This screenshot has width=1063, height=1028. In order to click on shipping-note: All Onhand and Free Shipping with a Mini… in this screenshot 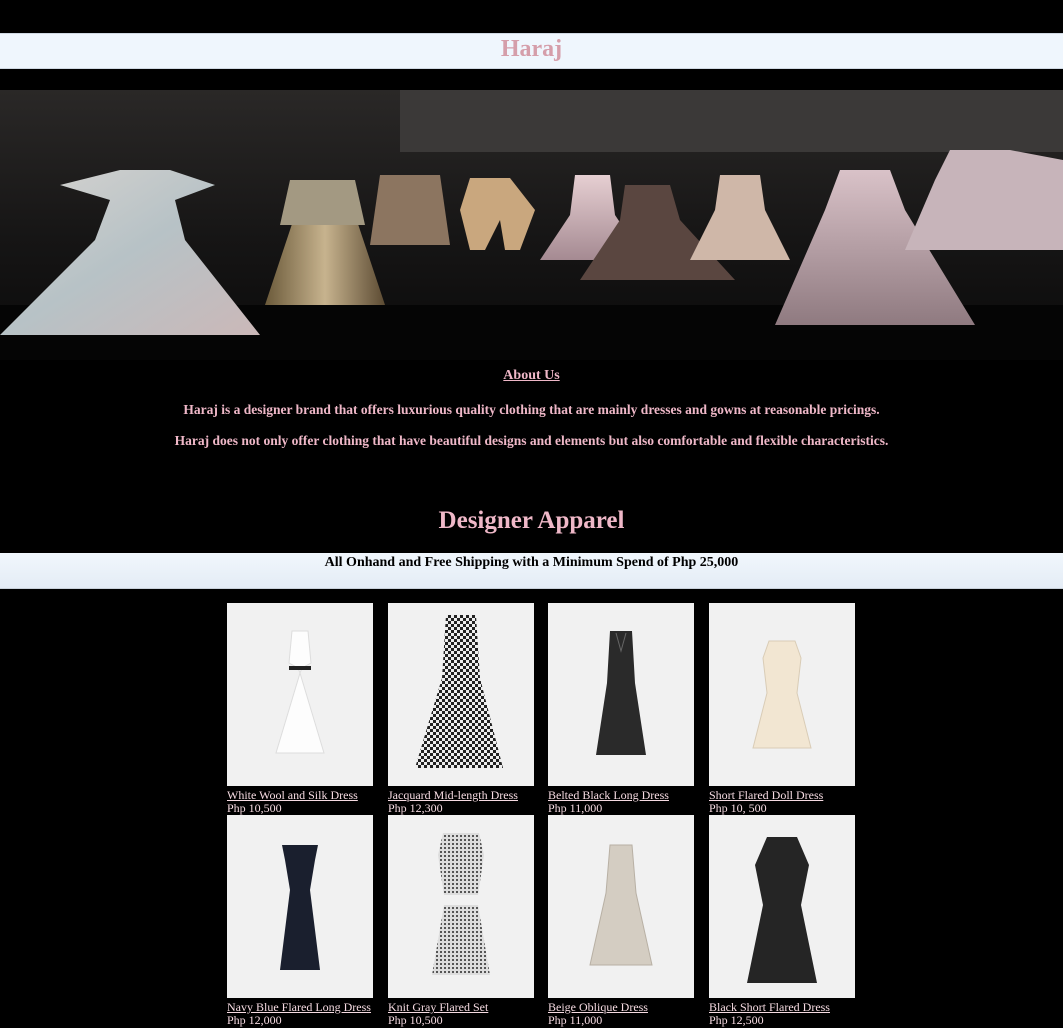, I will do `click(531, 562)`.